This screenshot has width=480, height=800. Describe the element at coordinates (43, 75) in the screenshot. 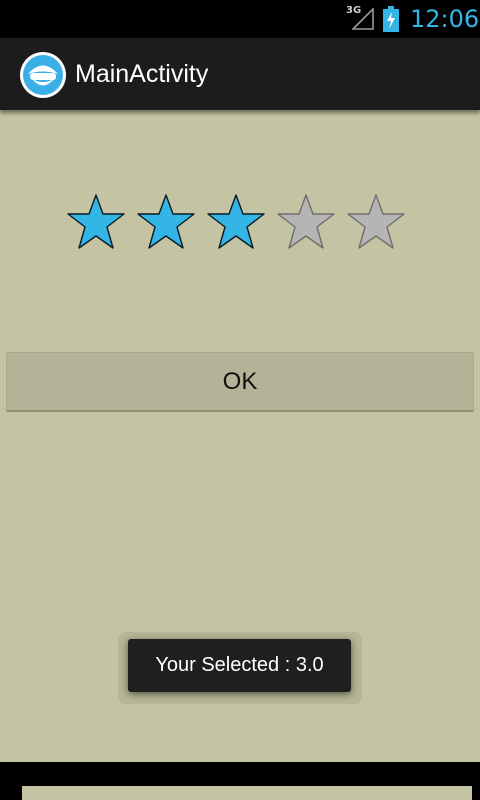

I see `app-face-icon` at that location.